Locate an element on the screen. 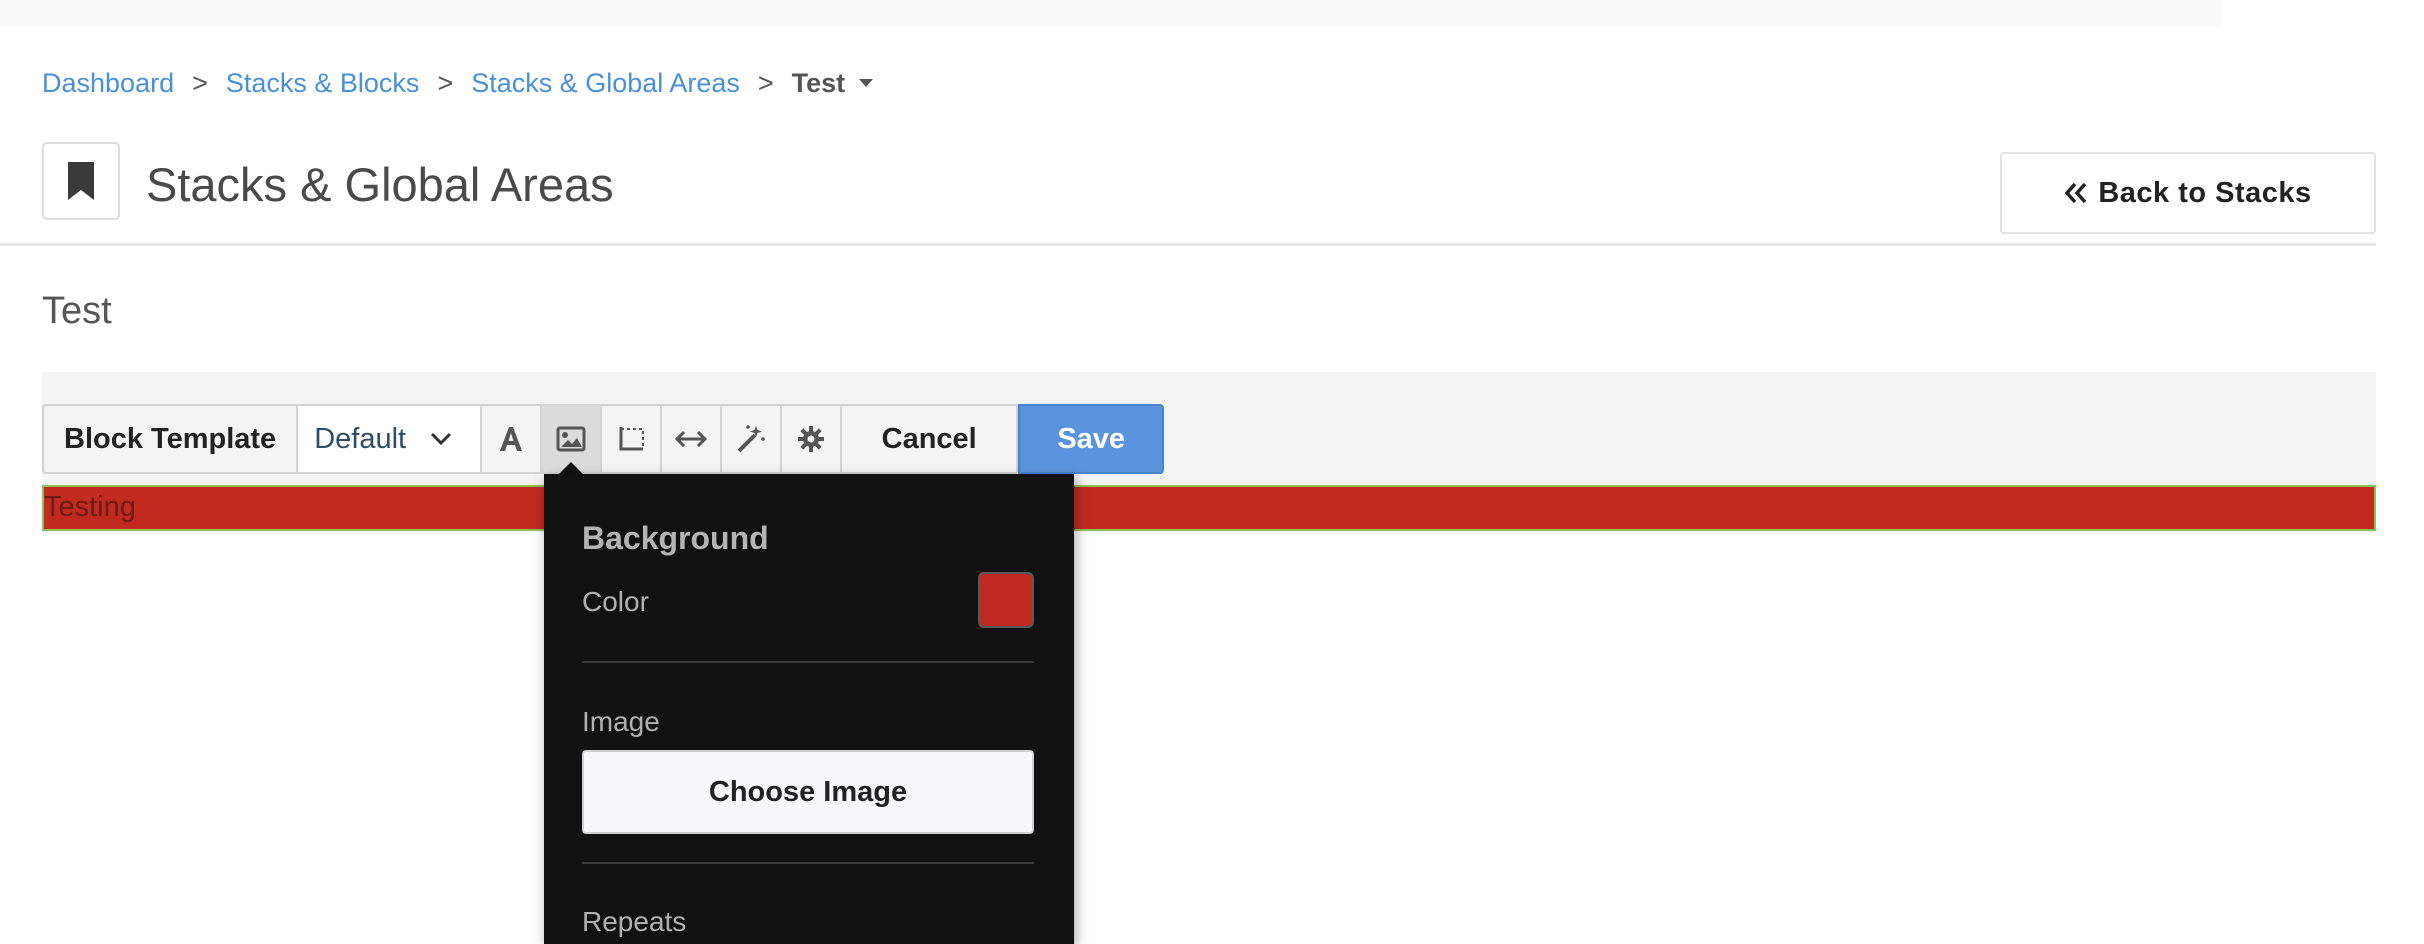  block-text: Testing is located at coordinates (90, 507).